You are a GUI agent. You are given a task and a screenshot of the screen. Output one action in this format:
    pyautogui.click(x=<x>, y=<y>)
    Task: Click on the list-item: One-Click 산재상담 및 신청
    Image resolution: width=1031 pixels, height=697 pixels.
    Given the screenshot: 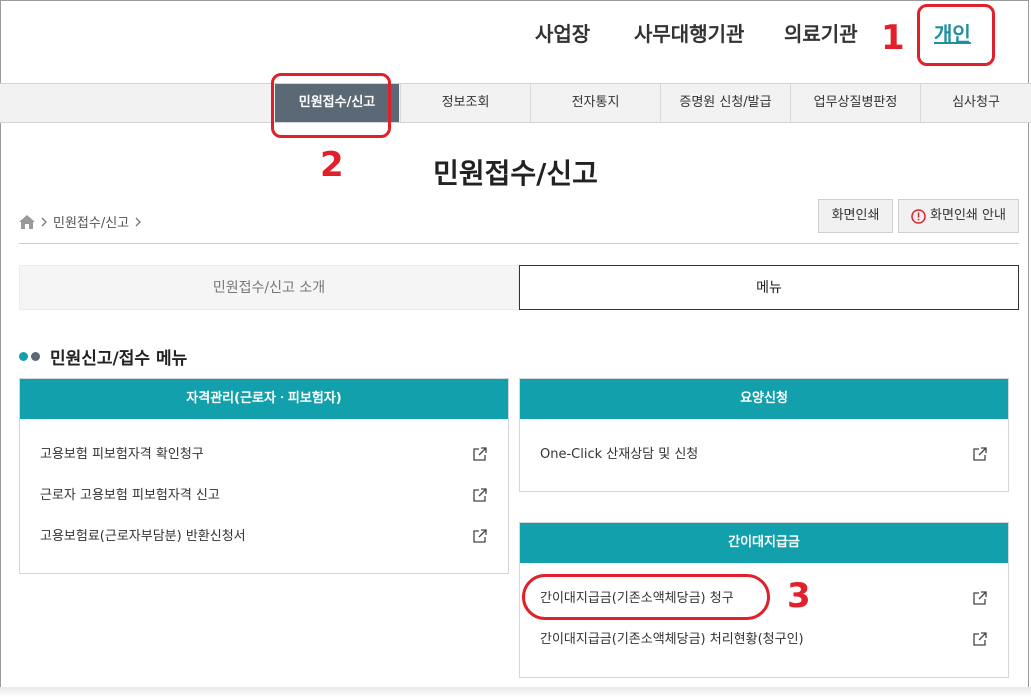 What is the action you would take?
    pyautogui.click(x=764, y=455)
    